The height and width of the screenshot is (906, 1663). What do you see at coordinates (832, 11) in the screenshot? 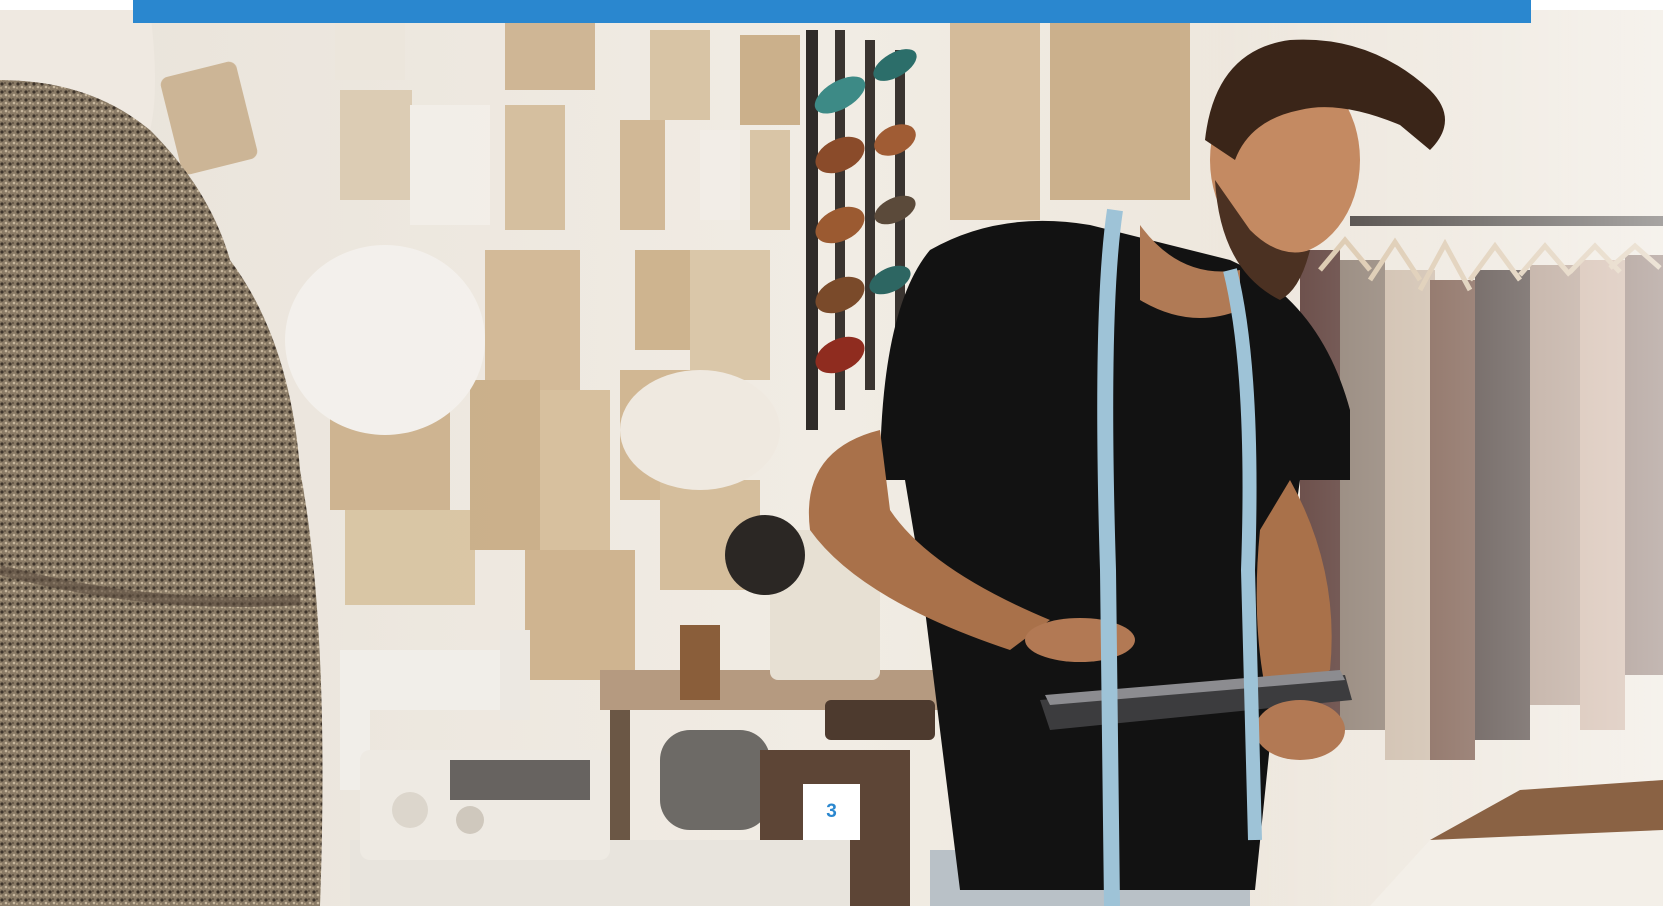
I see `top-accent-bar` at bounding box center [832, 11].